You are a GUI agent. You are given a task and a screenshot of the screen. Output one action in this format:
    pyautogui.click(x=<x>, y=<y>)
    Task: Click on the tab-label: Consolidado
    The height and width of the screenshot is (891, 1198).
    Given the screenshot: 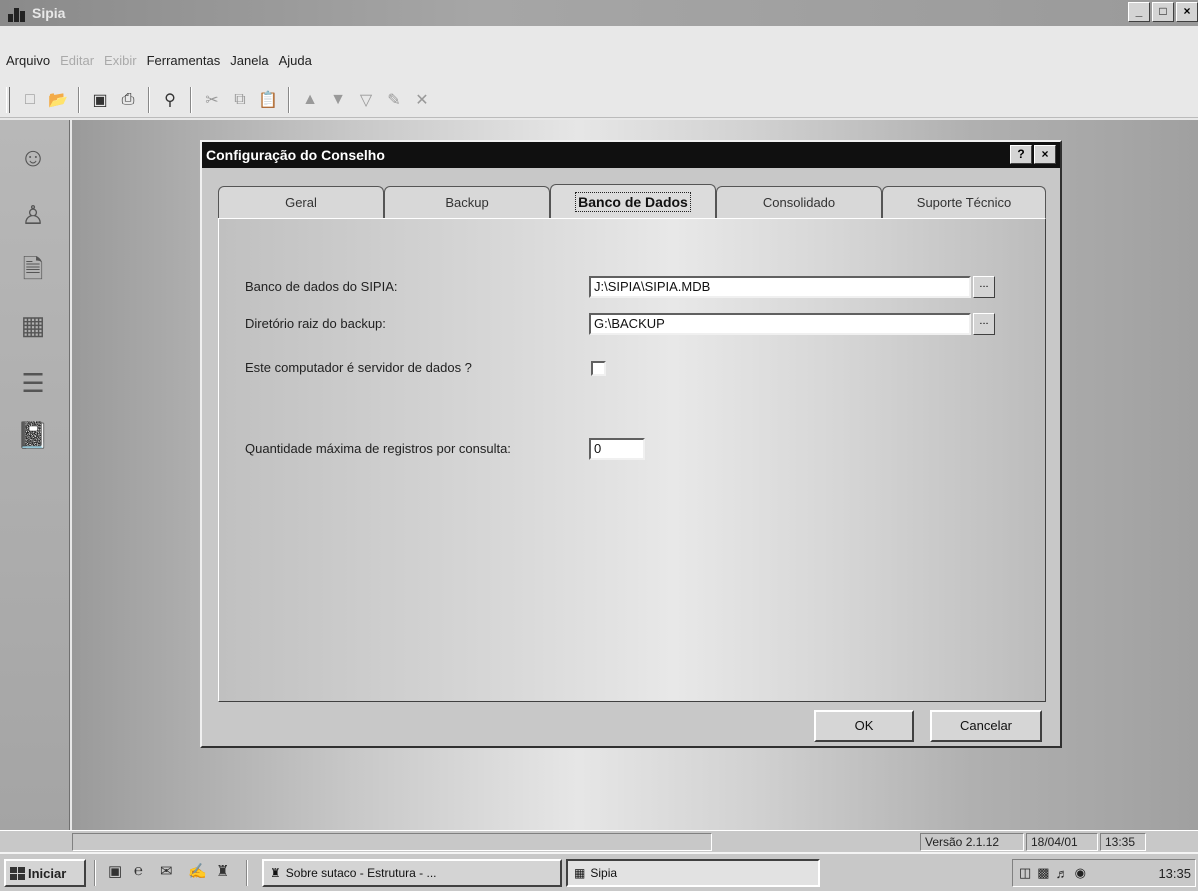 What is the action you would take?
    pyautogui.click(x=799, y=202)
    